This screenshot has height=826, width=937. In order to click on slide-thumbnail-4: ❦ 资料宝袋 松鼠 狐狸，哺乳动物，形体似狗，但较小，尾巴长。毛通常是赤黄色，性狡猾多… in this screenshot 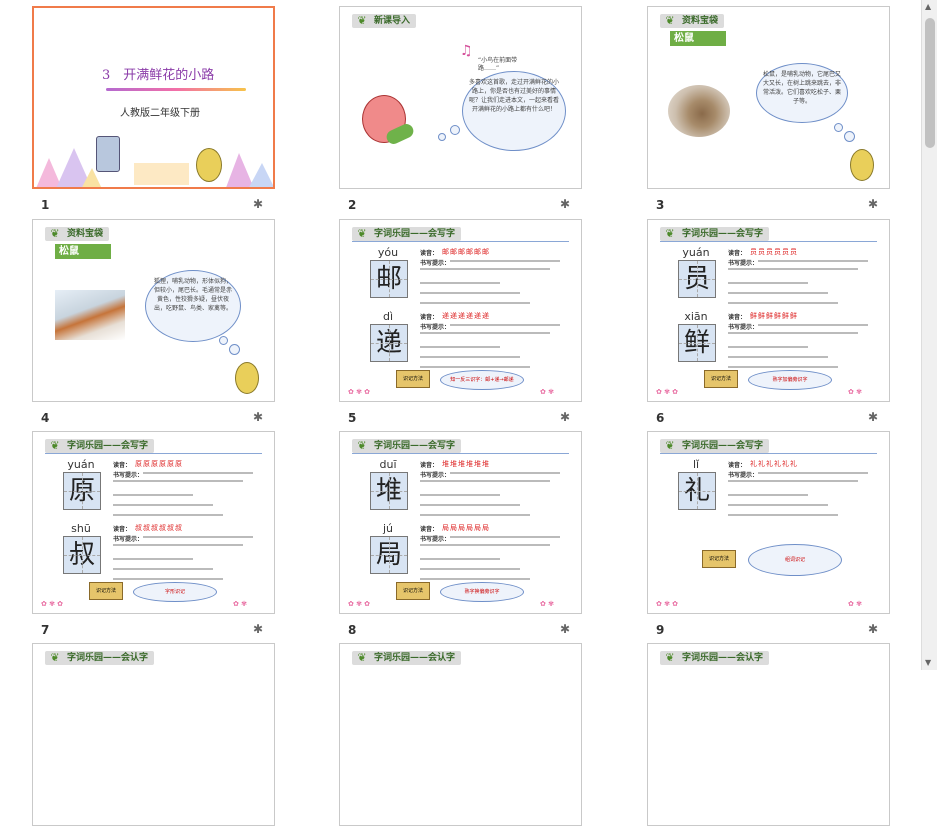, I will do `click(153, 310)`.